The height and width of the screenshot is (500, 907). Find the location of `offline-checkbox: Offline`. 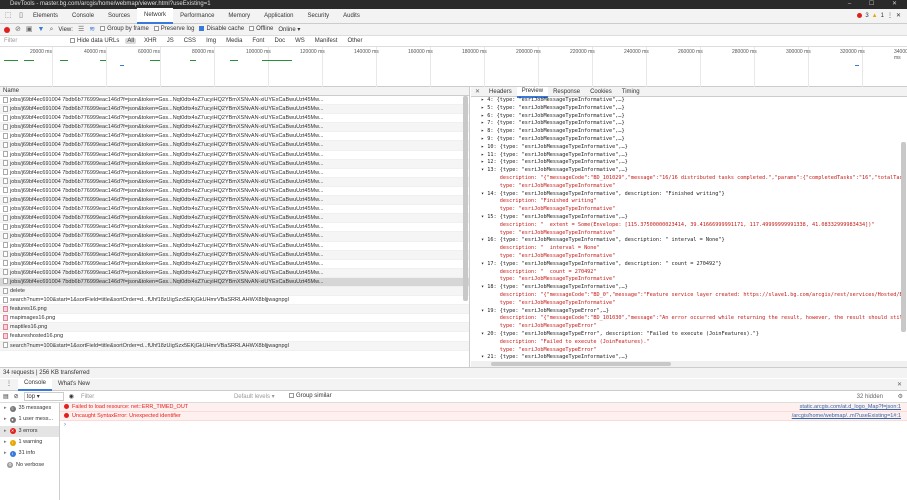

offline-checkbox: Offline is located at coordinates (261, 29).